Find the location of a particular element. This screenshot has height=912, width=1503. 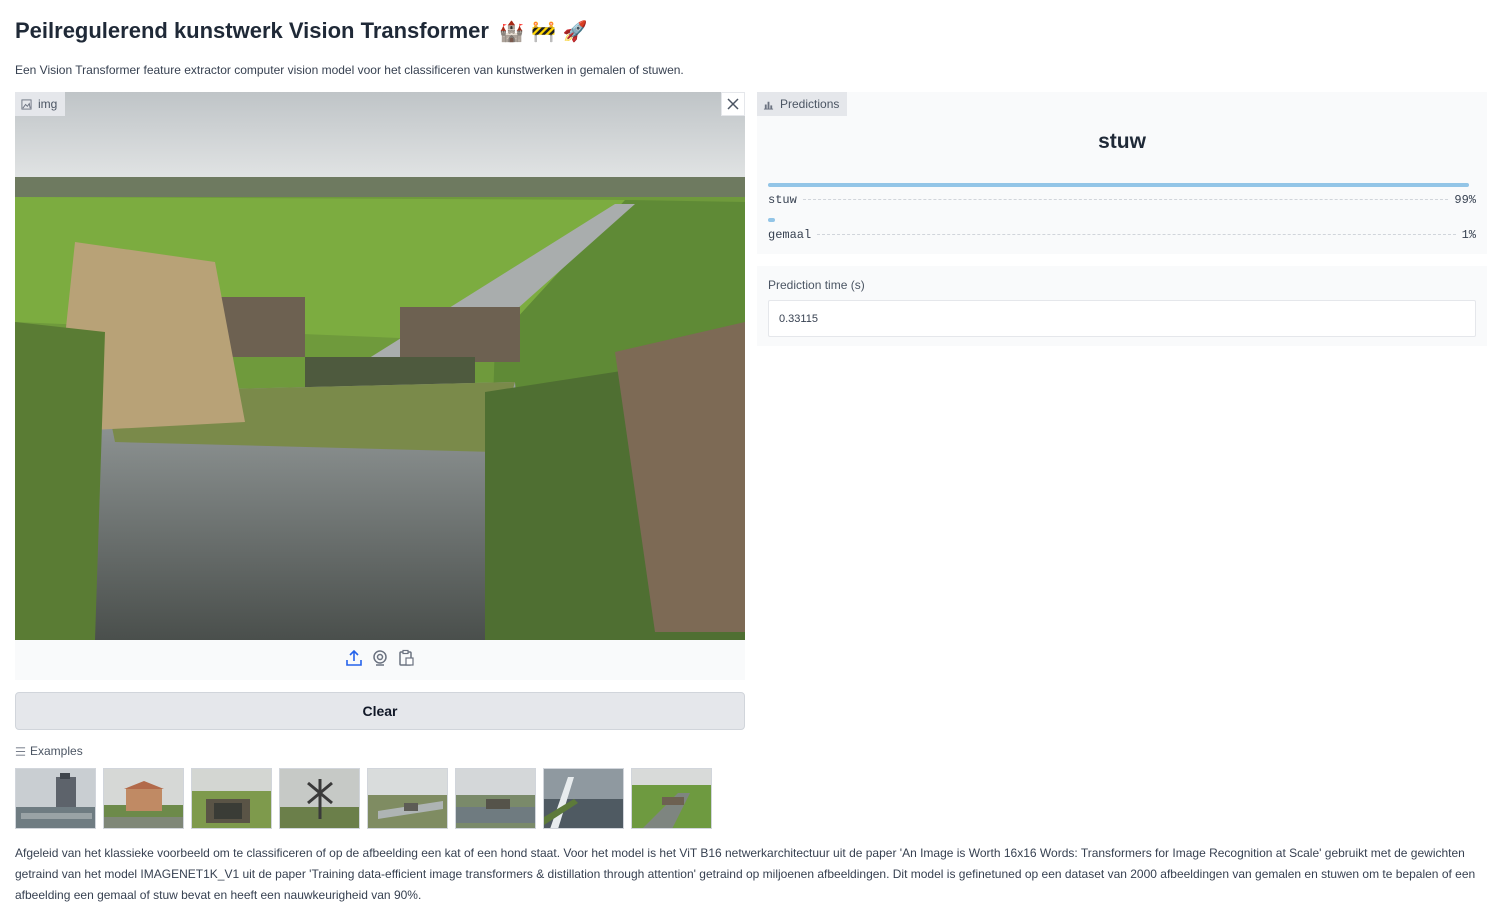

image-source-toolbar is located at coordinates (380, 660).